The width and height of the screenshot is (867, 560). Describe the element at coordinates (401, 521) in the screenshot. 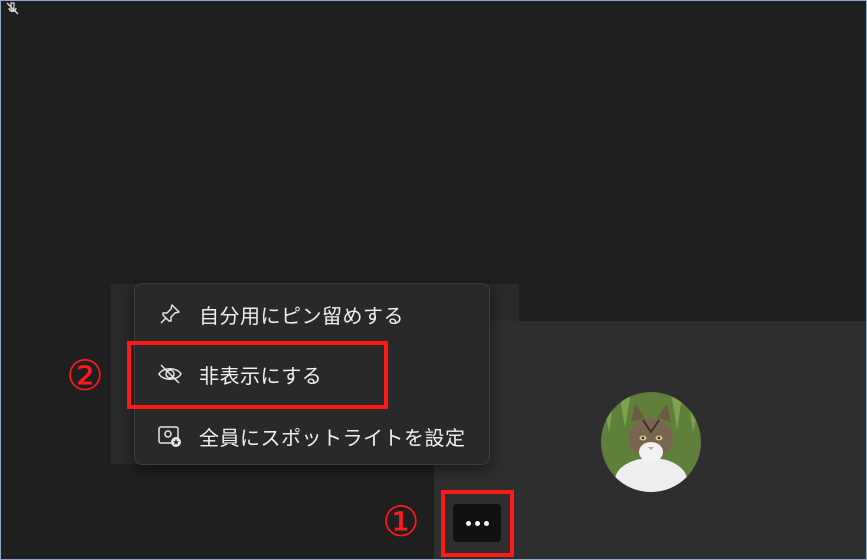

I see `callout-step-1: ①` at that location.